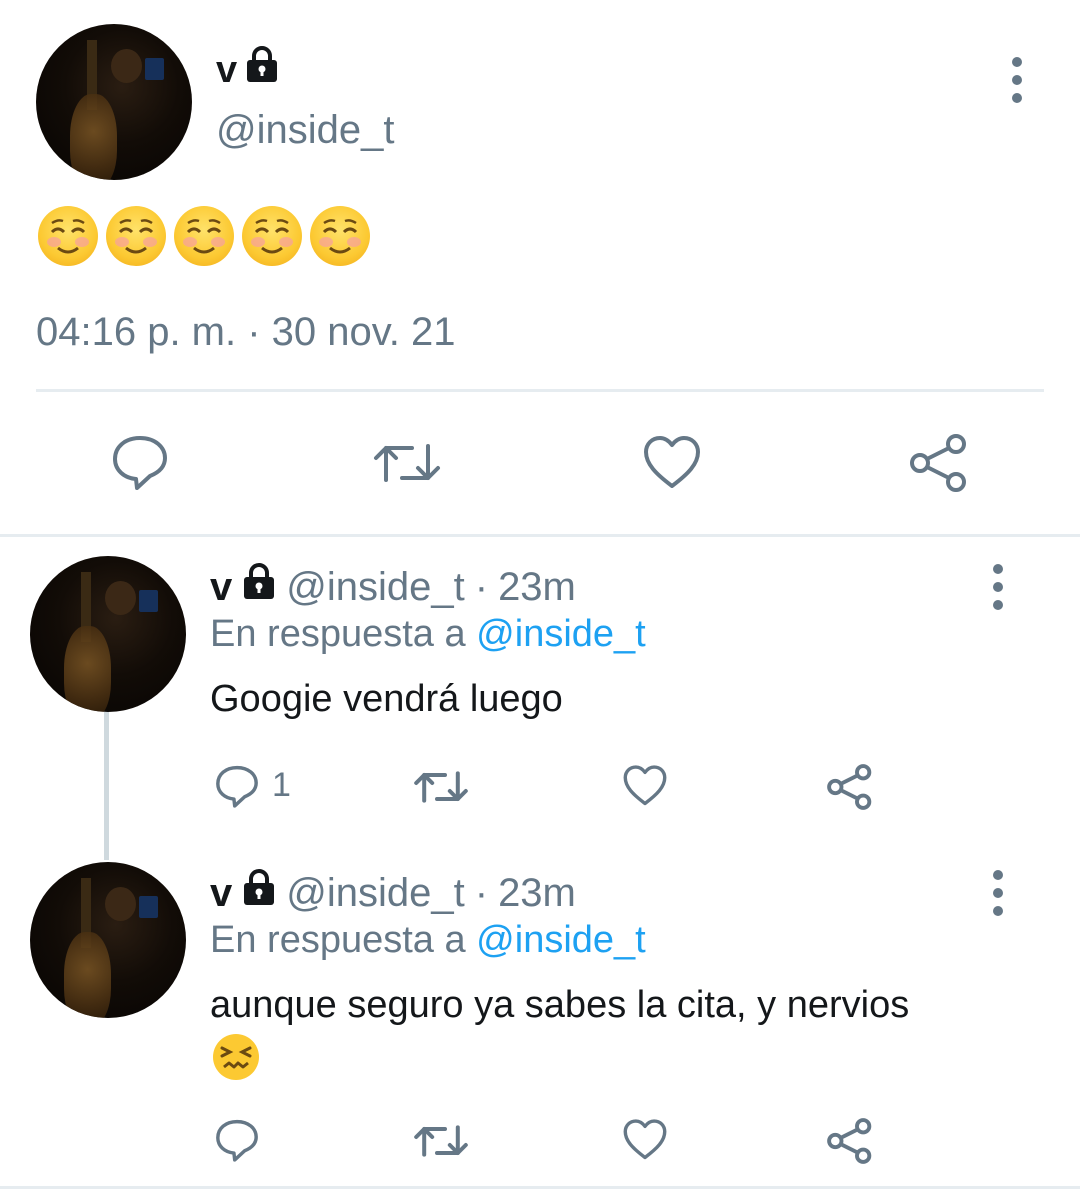 The width and height of the screenshot is (1080, 1191). Describe the element at coordinates (540, 535) in the screenshot. I see `section-divider` at that location.